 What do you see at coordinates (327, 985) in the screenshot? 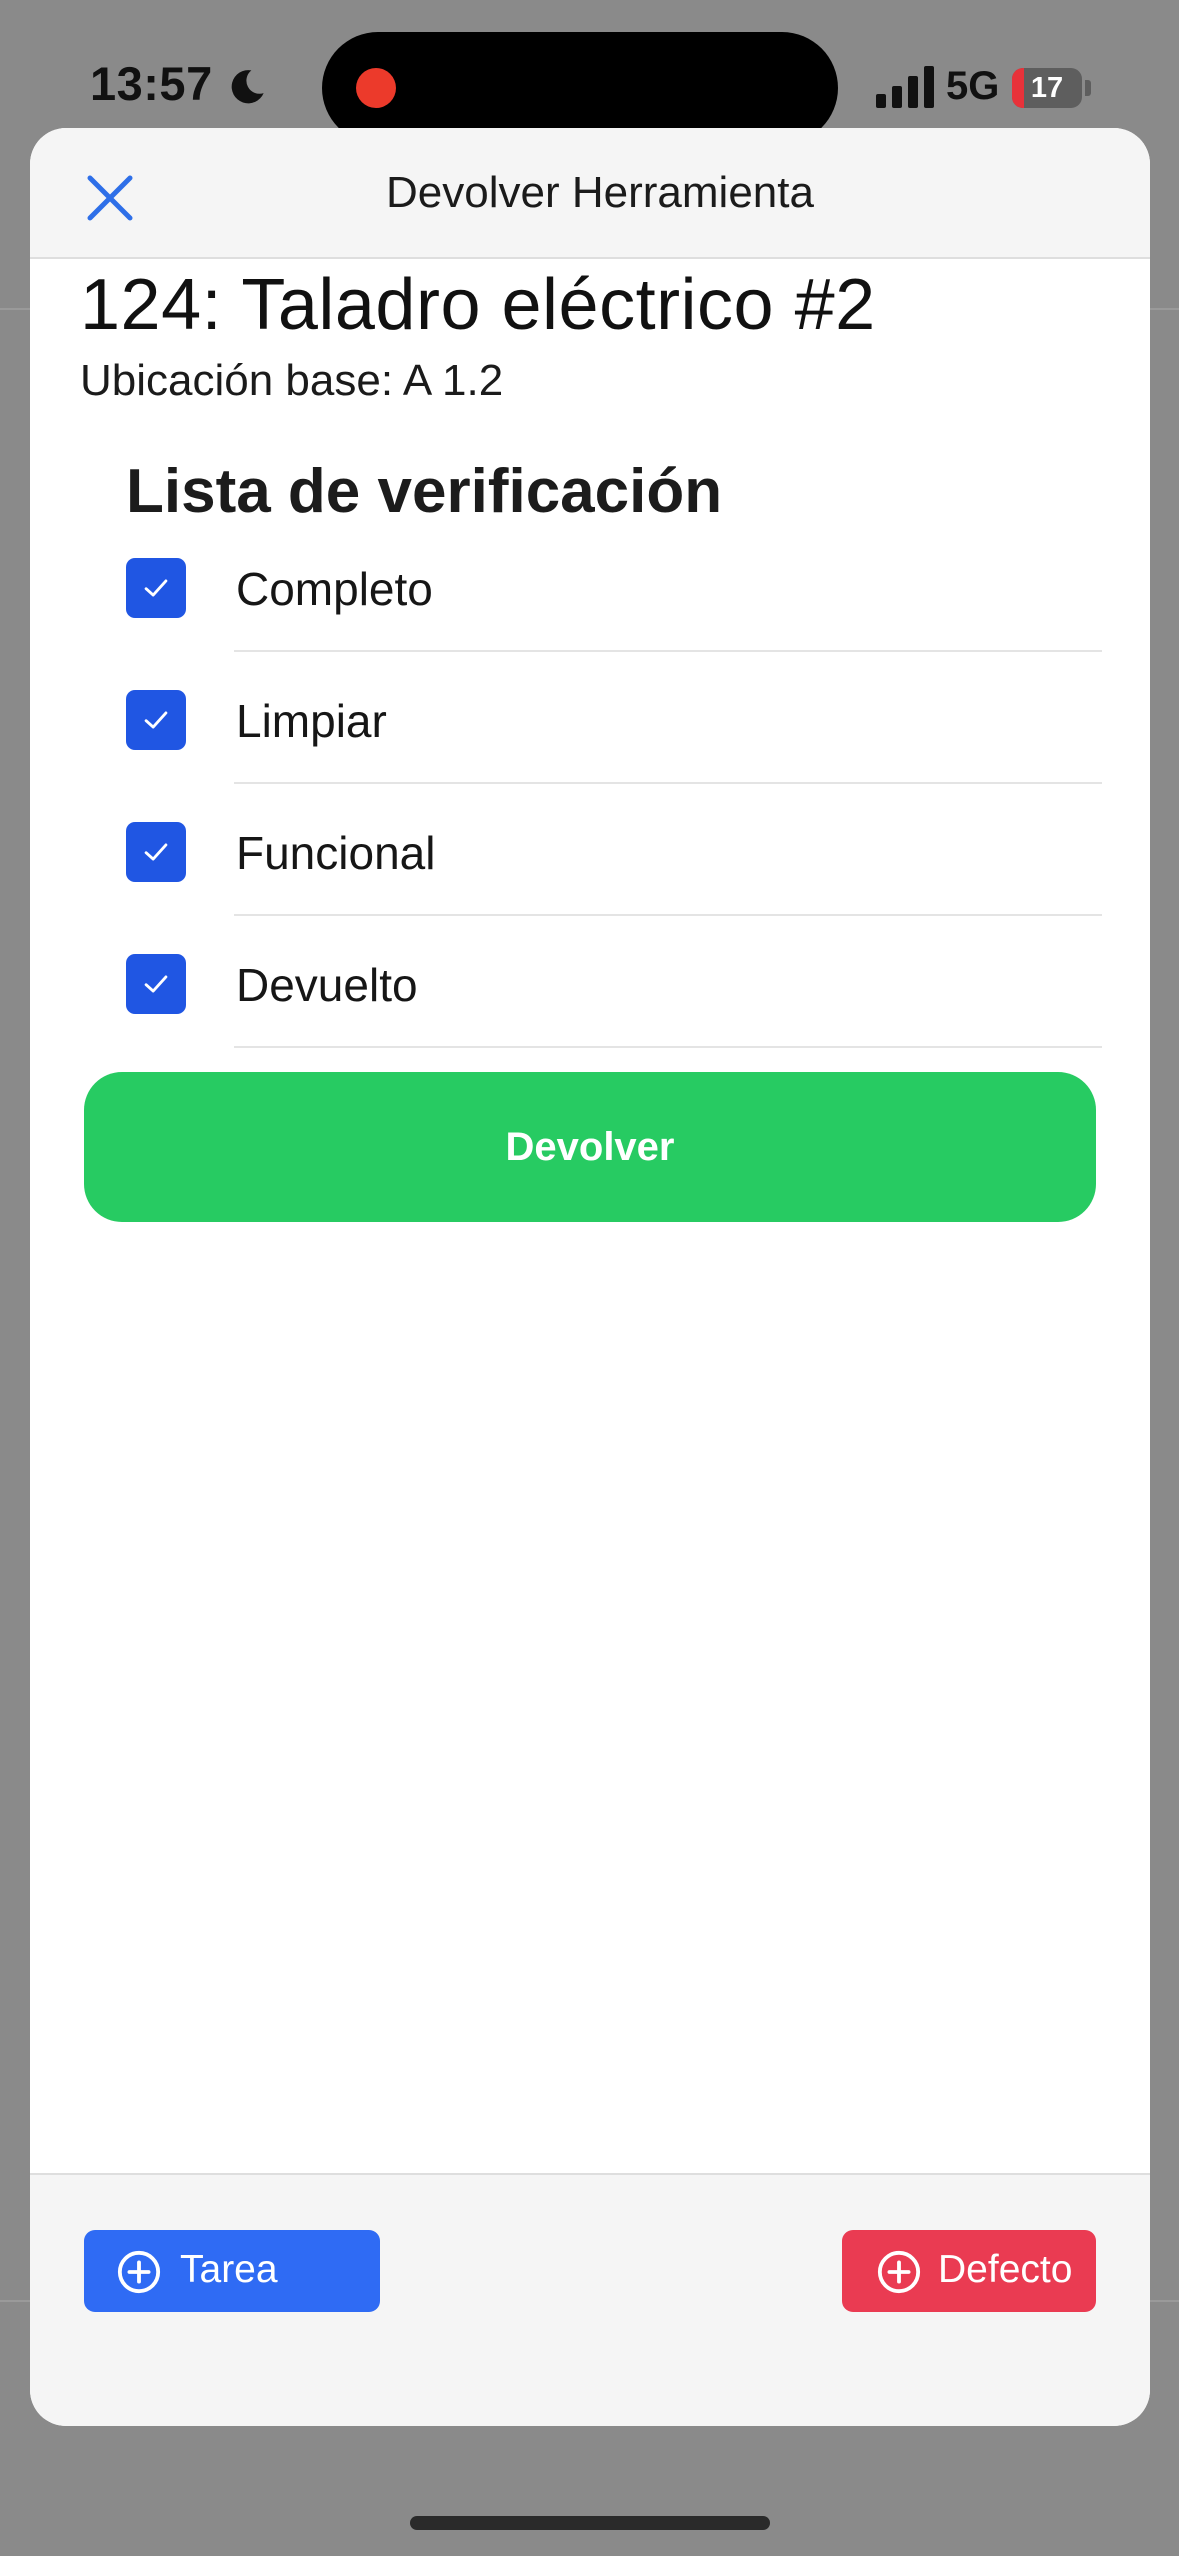
I see `checklist-item-label: Devuelto` at bounding box center [327, 985].